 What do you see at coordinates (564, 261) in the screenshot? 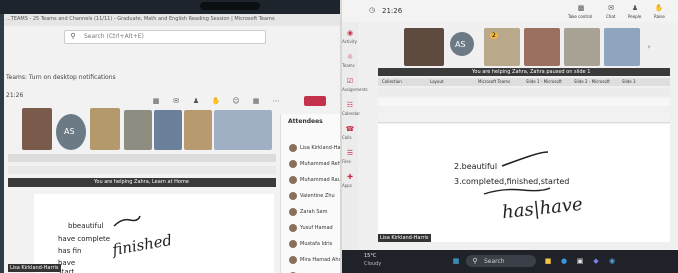
I see `edge-icon: ●` at bounding box center [564, 261].